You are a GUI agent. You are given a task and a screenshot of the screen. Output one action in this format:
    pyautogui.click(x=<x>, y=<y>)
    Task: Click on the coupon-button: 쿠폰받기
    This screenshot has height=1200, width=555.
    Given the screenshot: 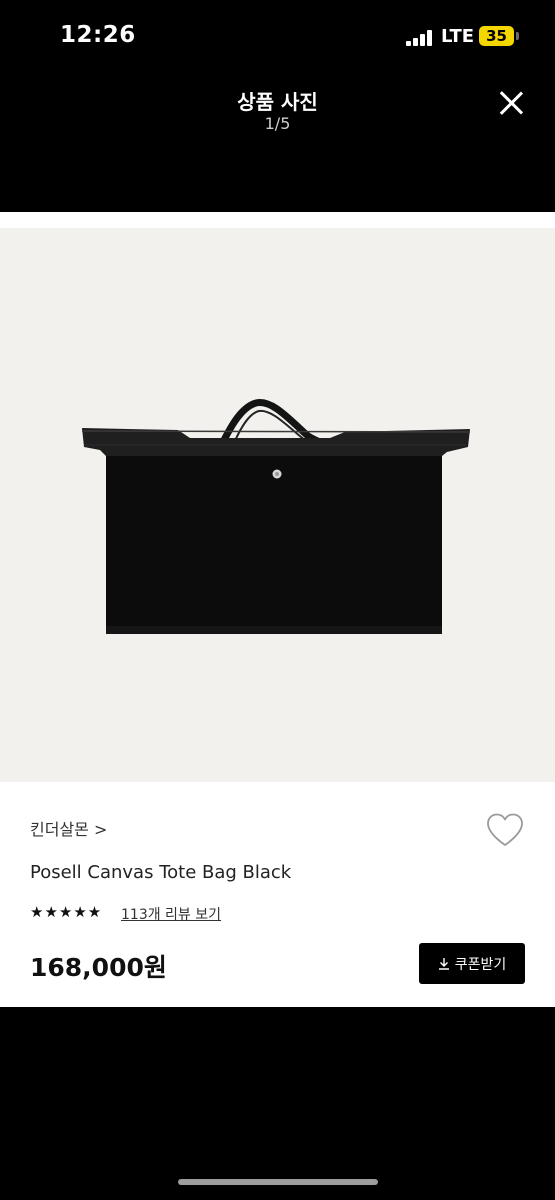 What is the action you would take?
    pyautogui.click(x=472, y=963)
    